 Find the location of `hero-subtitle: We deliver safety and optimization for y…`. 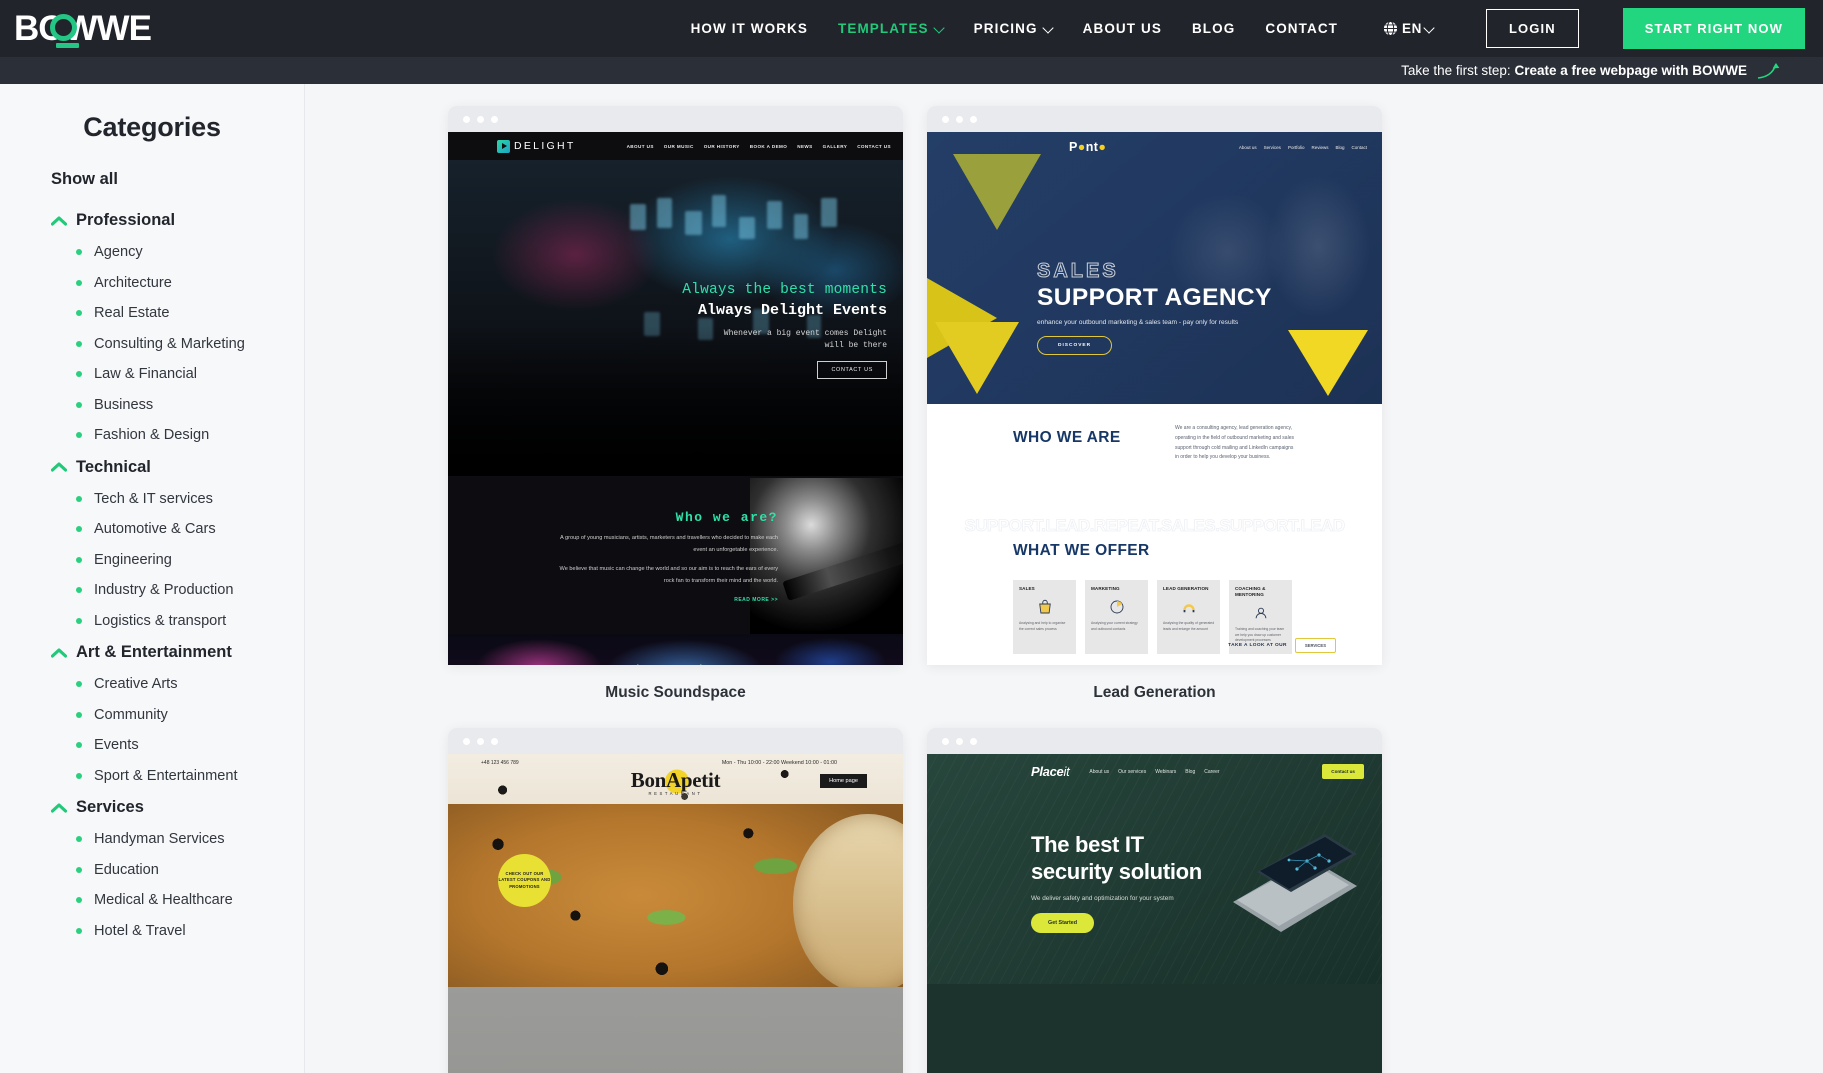

hero-subtitle: We deliver safety and optimization for y… is located at coordinates (1102, 898).